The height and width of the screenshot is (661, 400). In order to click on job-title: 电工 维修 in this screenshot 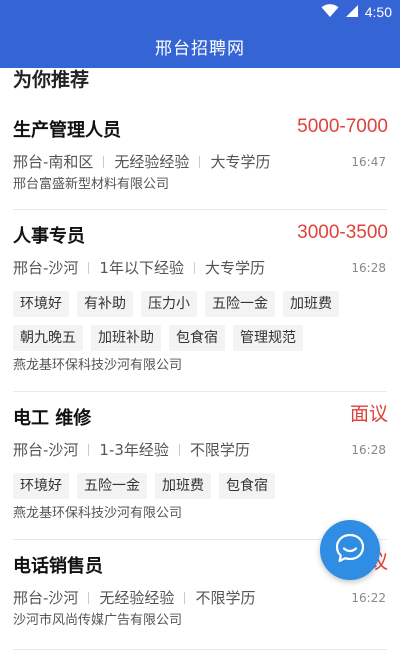, I will do `click(52, 418)`.